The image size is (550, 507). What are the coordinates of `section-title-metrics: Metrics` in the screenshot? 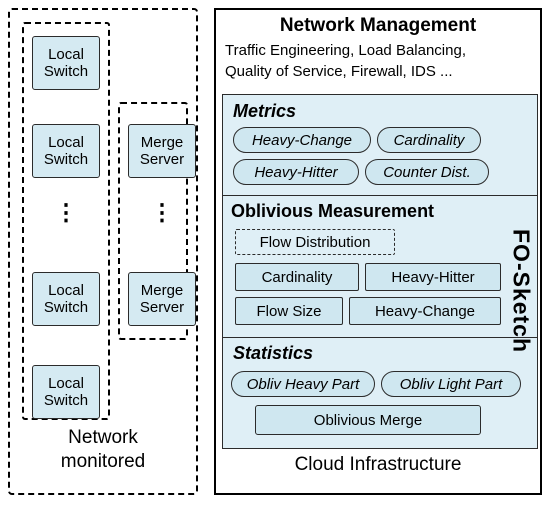 It's located at (265, 111).